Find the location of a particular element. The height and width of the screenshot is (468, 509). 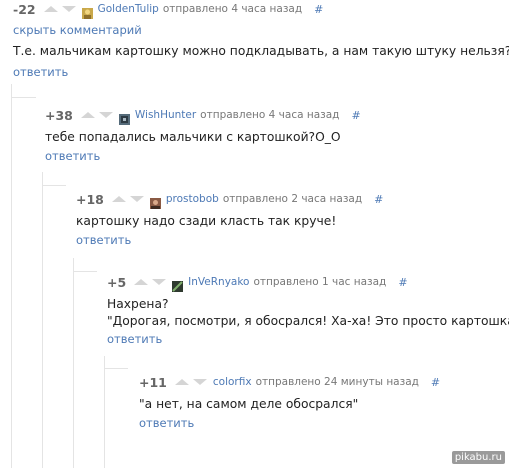

comment-rating: +18 is located at coordinates (90, 199).